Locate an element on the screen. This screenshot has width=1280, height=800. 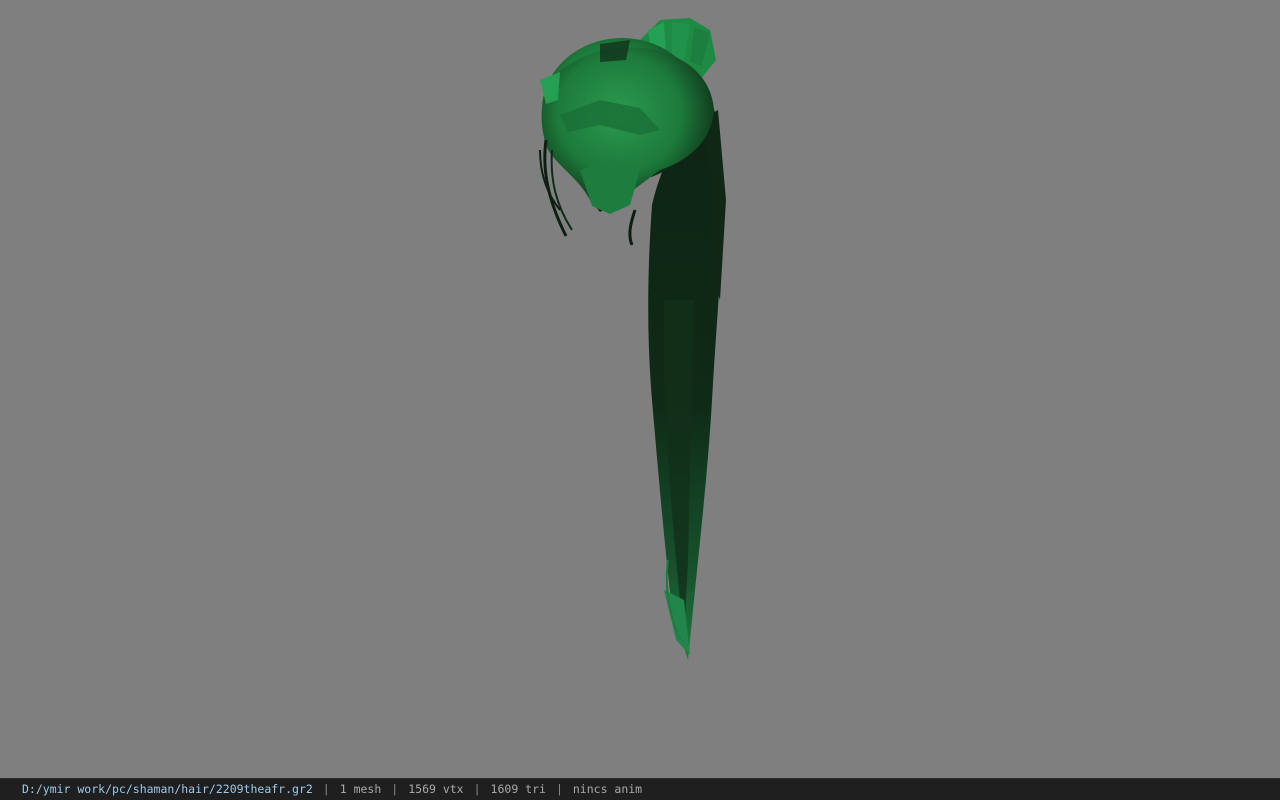
vertex-count: 1569 vtx is located at coordinates (436, 789).